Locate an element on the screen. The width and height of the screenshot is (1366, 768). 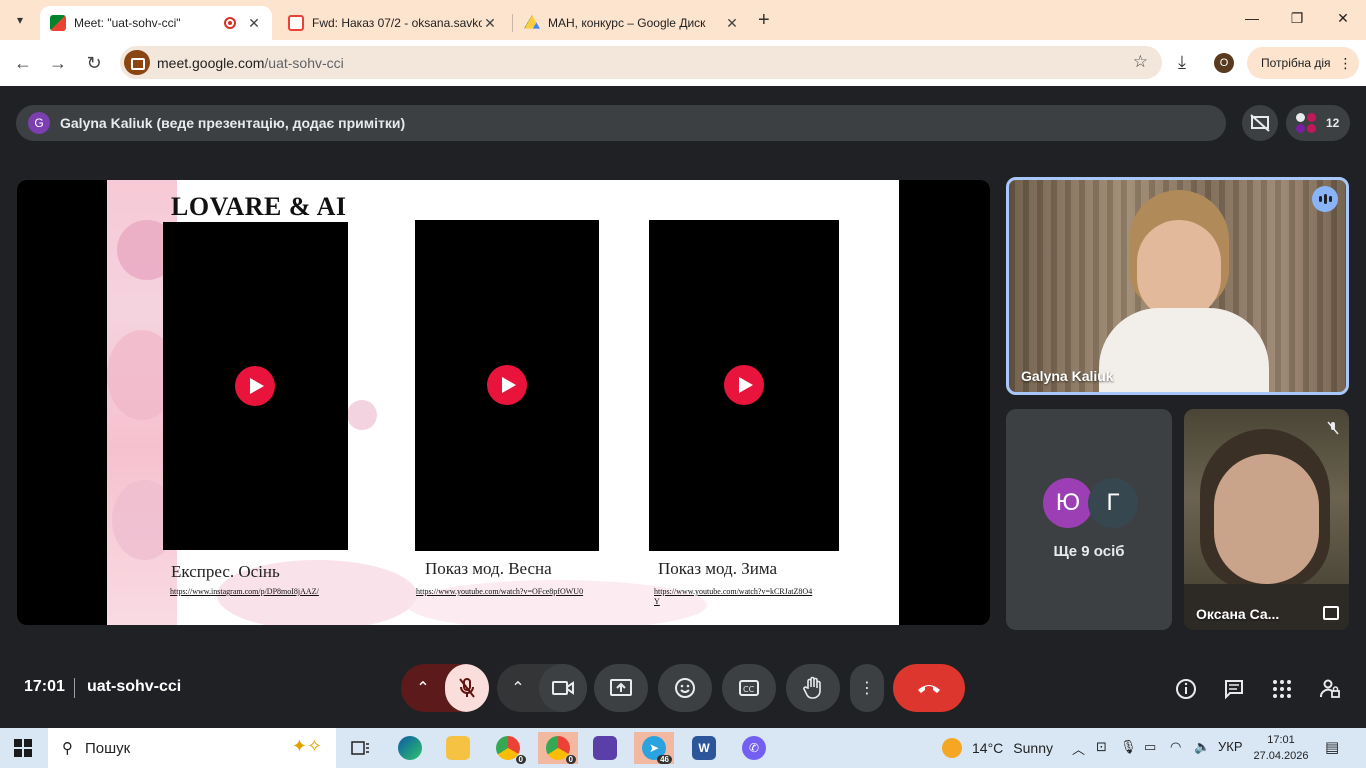
more-options-button: ⋮ is located at coordinates (867, 688).